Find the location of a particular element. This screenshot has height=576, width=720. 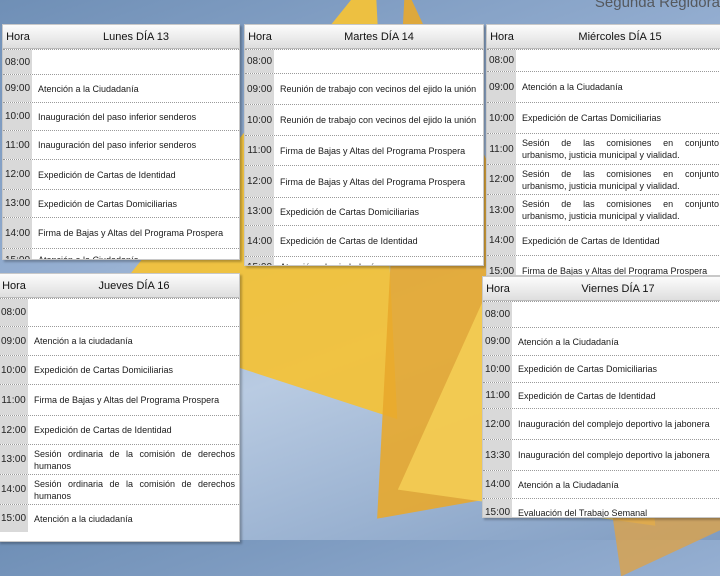

schedule-row: 14:00 Atención a la Ciudadanía is located at coordinates (601, 484).